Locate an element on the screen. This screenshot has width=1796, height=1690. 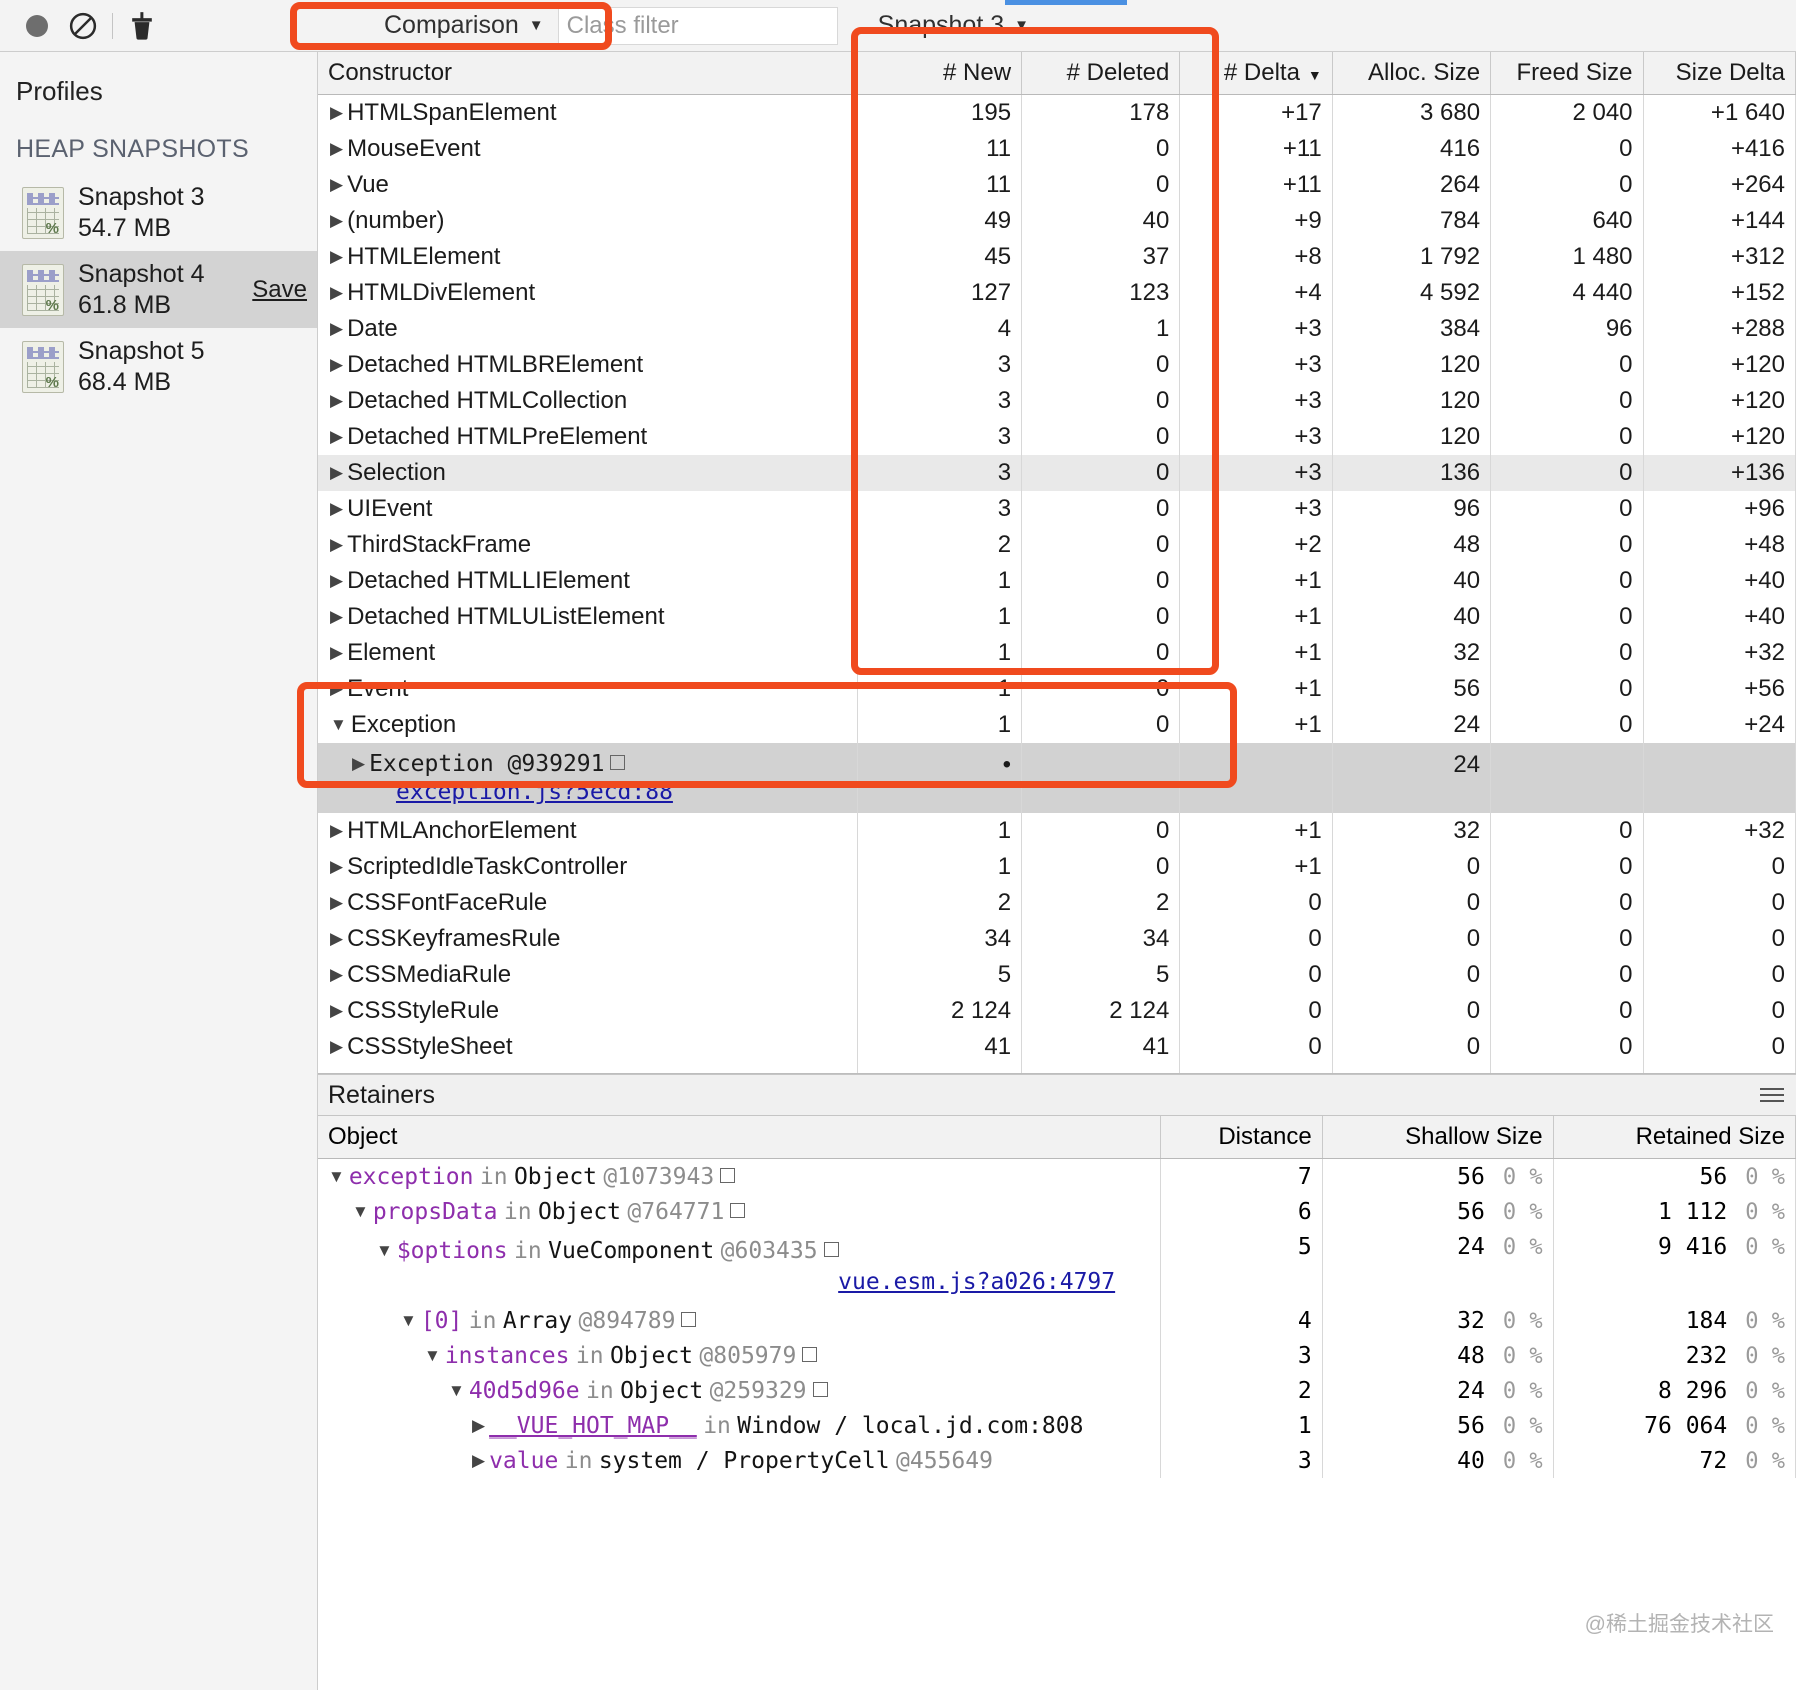
constructor-cell: ▶ Detached HTMLCollection is located at coordinates (588, 401).